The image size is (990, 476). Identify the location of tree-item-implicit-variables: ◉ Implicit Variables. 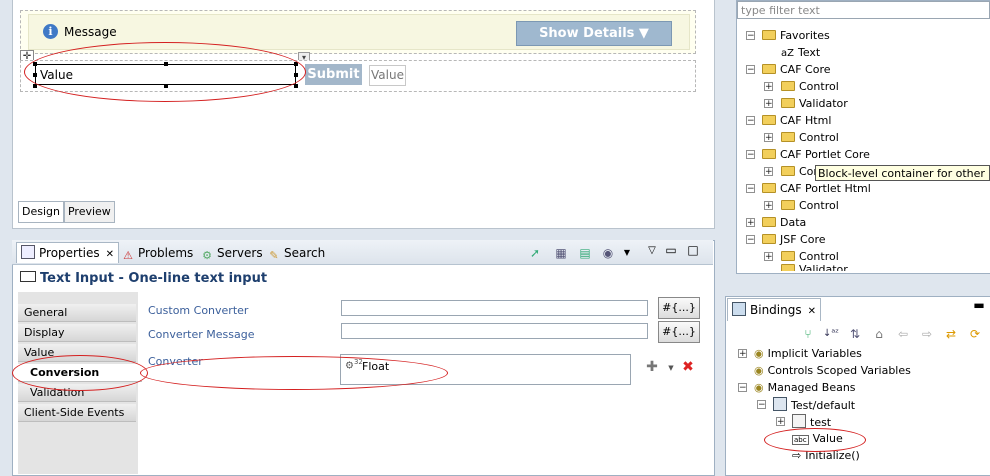
(808, 354).